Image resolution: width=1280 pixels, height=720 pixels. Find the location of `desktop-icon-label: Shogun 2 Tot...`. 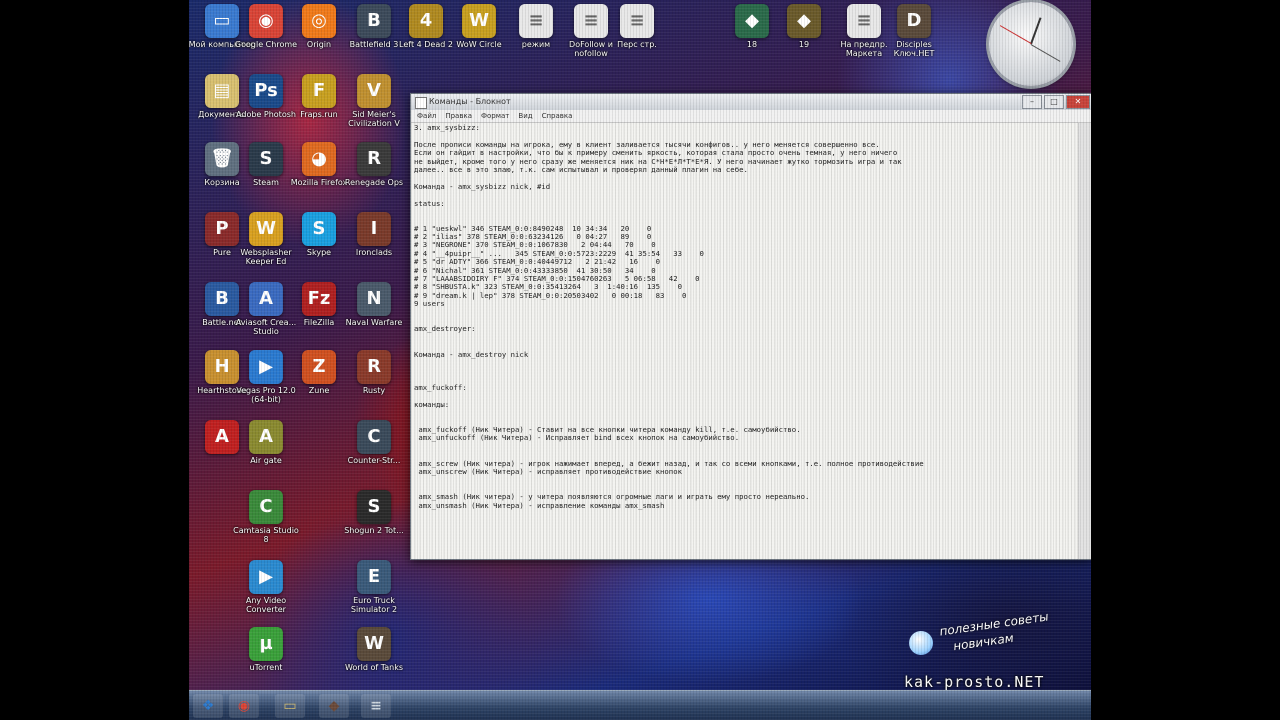

desktop-icon-label: Shogun 2 Tot... is located at coordinates (374, 530).